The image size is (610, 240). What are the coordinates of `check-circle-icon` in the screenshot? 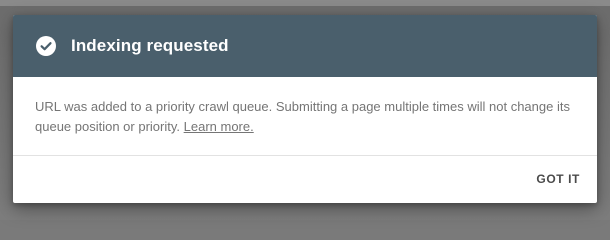 It's located at (46, 46).